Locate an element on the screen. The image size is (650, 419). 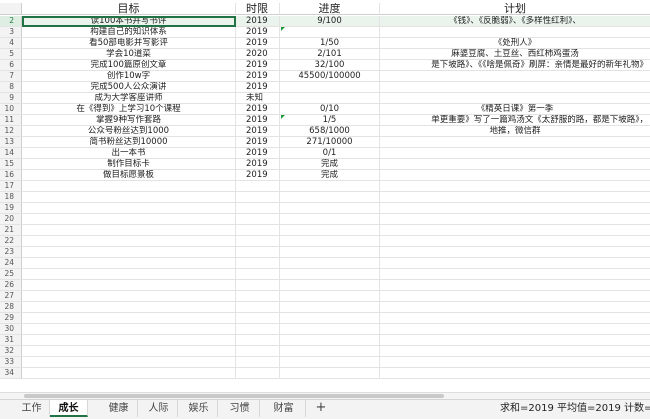
goal-cell: 掌握9种写作套路 is located at coordinates (129, 120).